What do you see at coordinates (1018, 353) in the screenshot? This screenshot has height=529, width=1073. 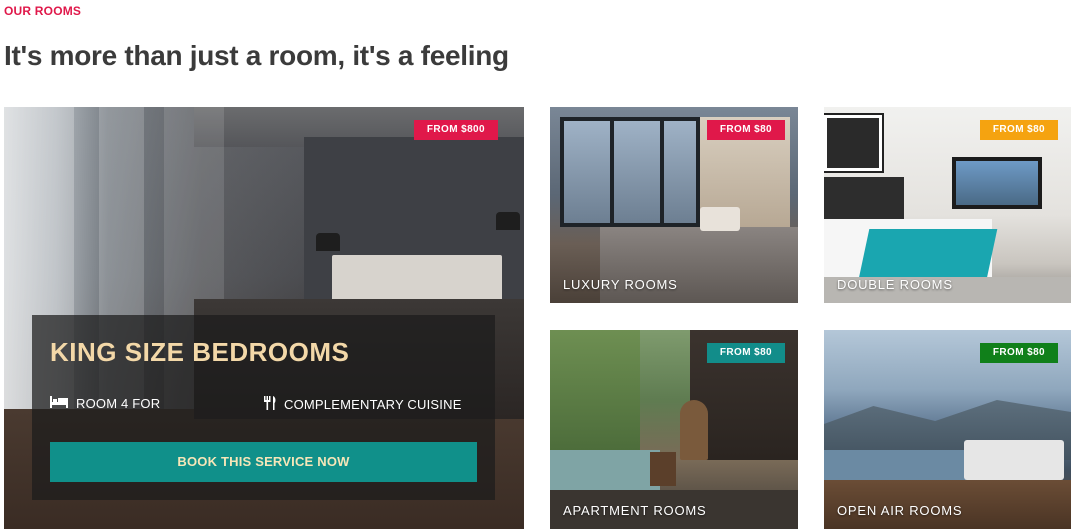 I see `openair-price-badge: FROM $80` at bounding box center [1018, 353].